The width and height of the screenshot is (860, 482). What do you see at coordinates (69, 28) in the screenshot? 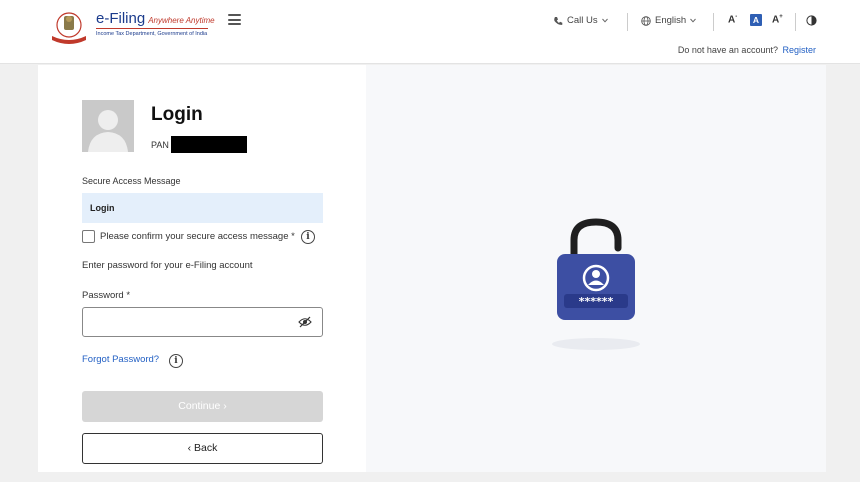
I see `emblem-icon` at bounding box center [69, 28].